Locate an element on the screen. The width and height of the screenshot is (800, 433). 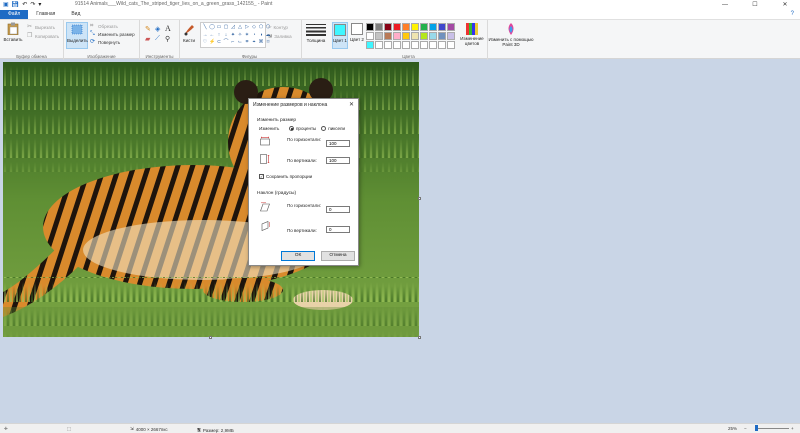
shape-item: ▢ is located at coordinates (226, 27).